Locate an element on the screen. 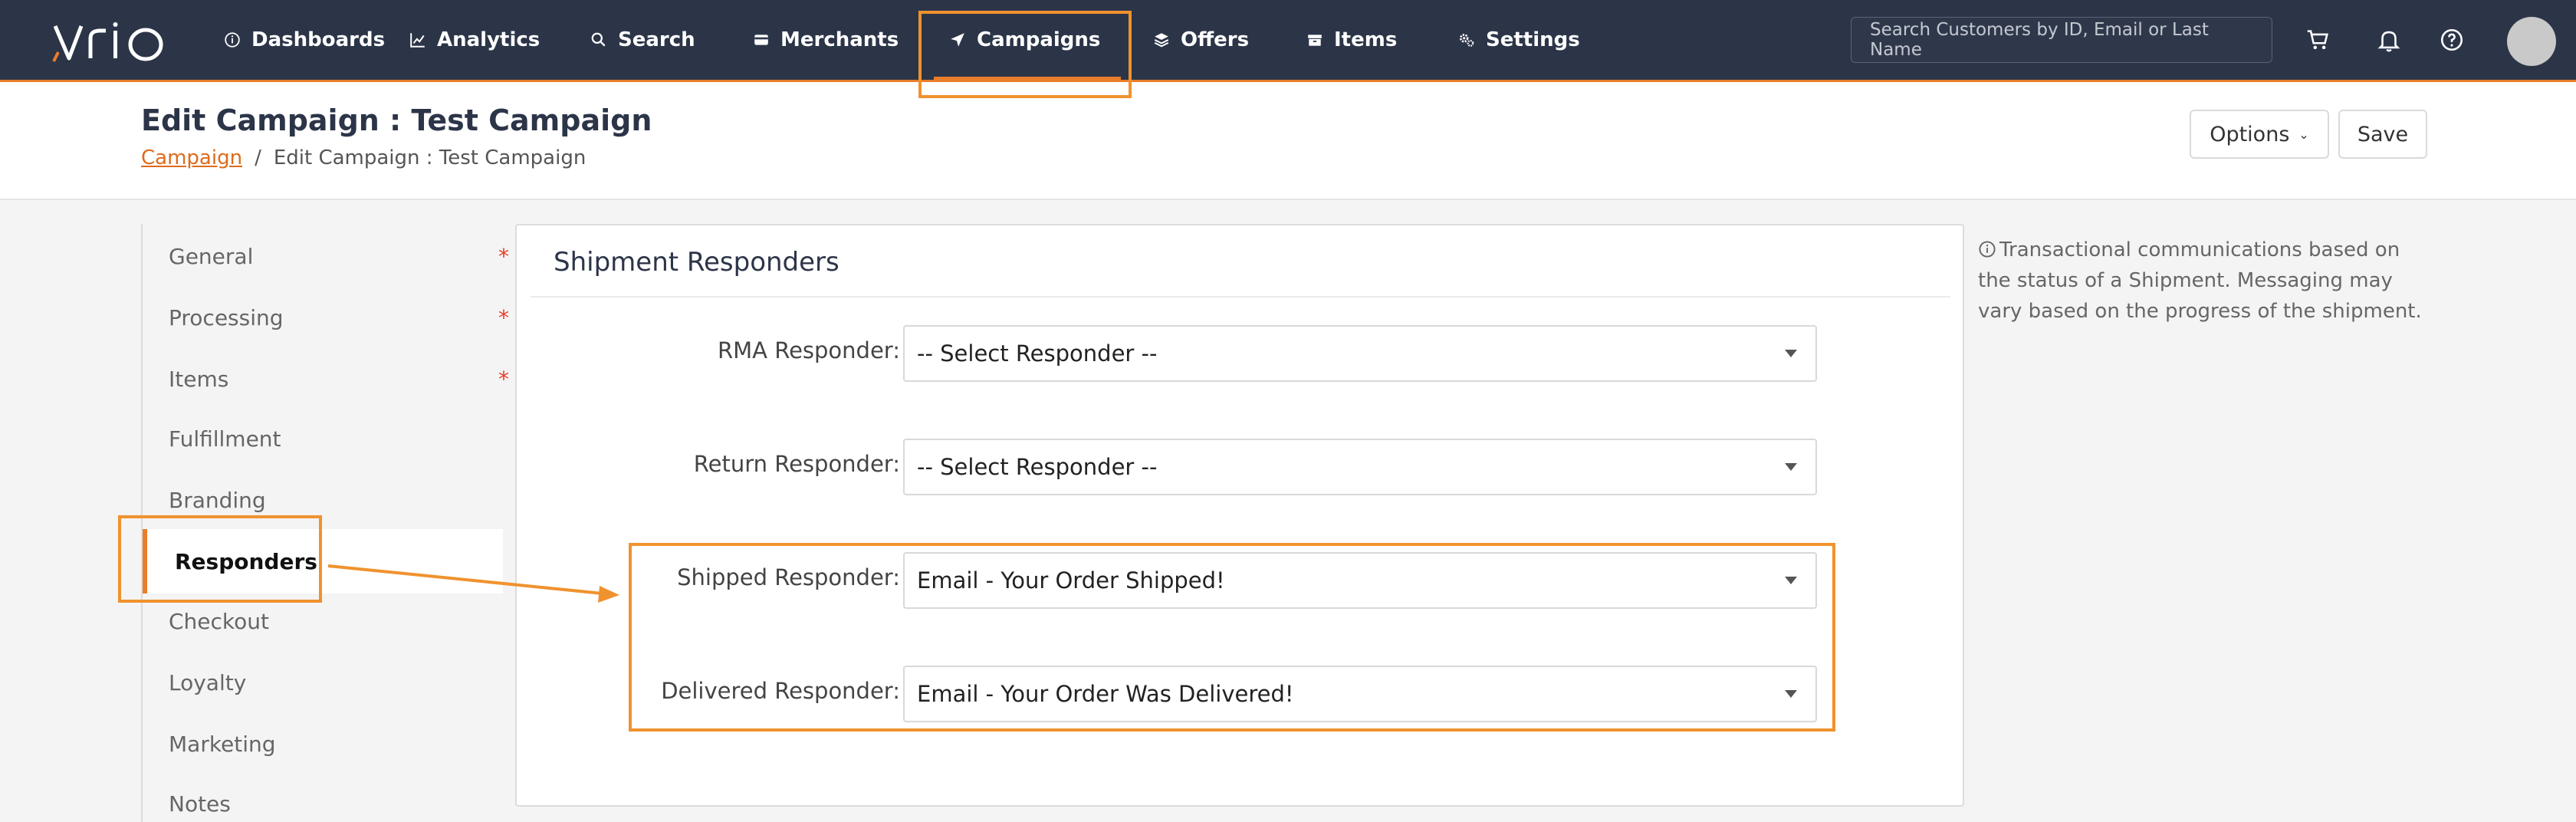  shipped-responder-select: Email - Your Order Shipped! is located at coordinates (1360, 580).